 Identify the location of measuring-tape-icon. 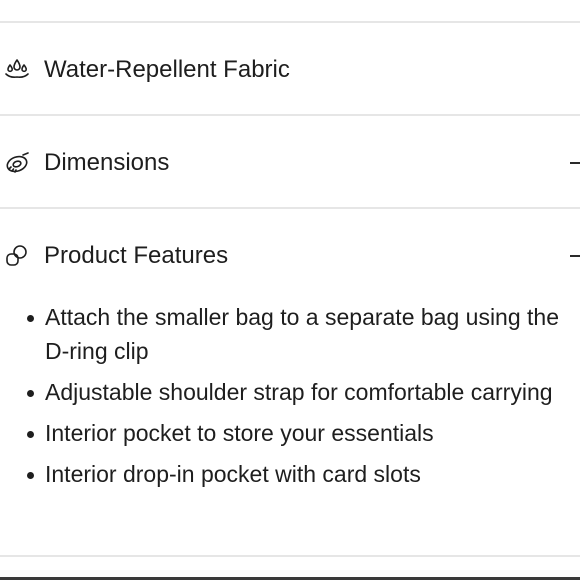
(17, 163).